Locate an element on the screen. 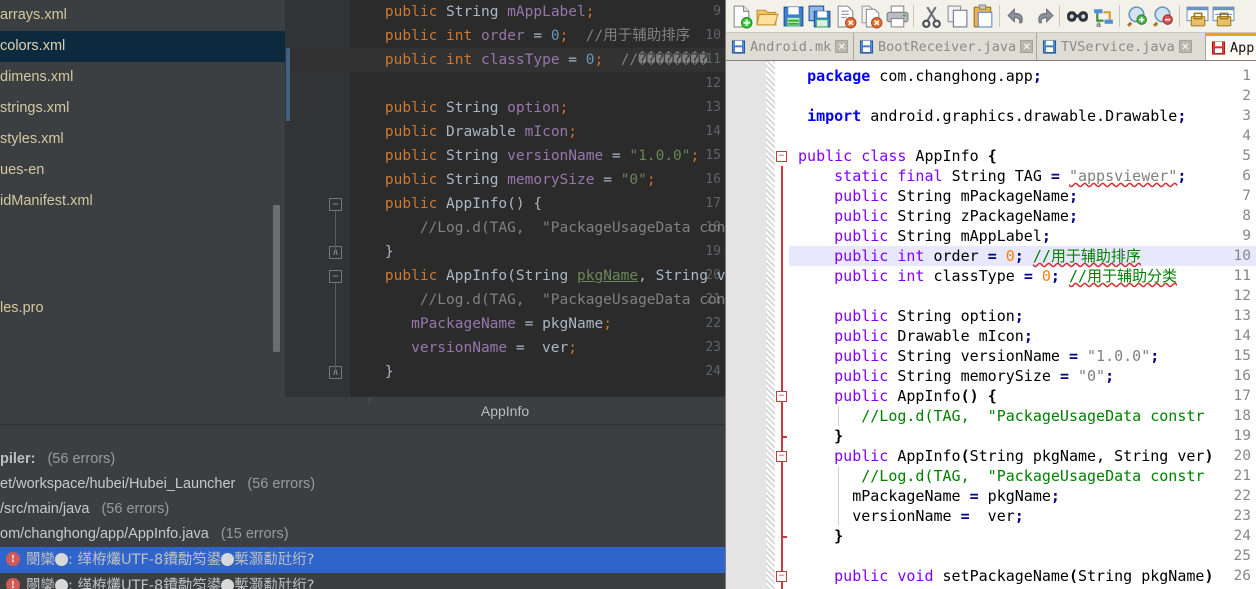 The image size is (1256, 589). ide-code-line: public String mAppLabel; is located at coordinates (472, 12).